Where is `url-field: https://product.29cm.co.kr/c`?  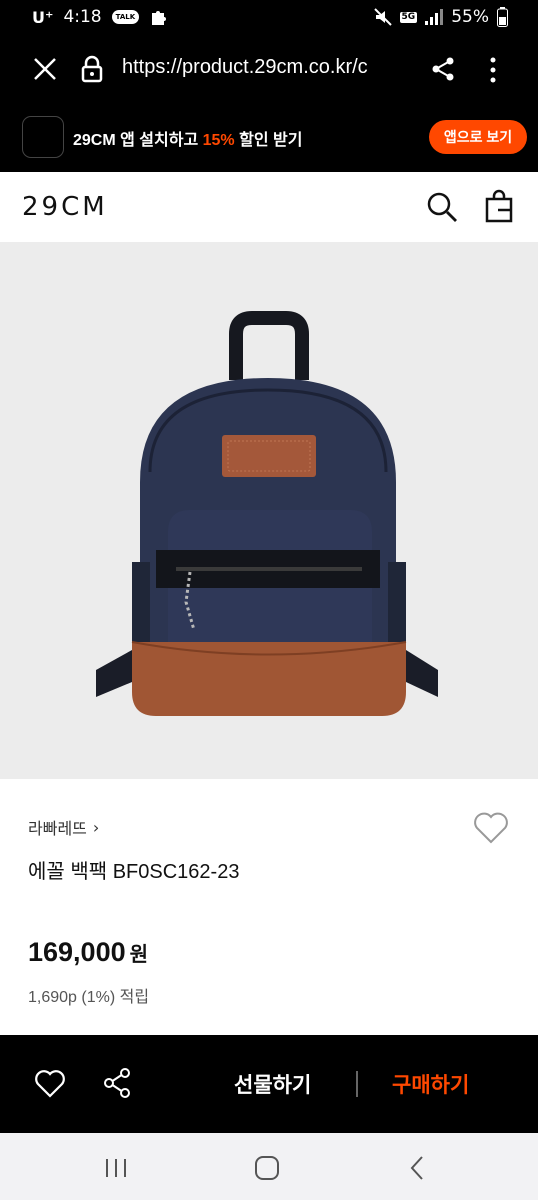
url-field: https://product.29cm.co.kr/c is located at coordinates (267, 67).